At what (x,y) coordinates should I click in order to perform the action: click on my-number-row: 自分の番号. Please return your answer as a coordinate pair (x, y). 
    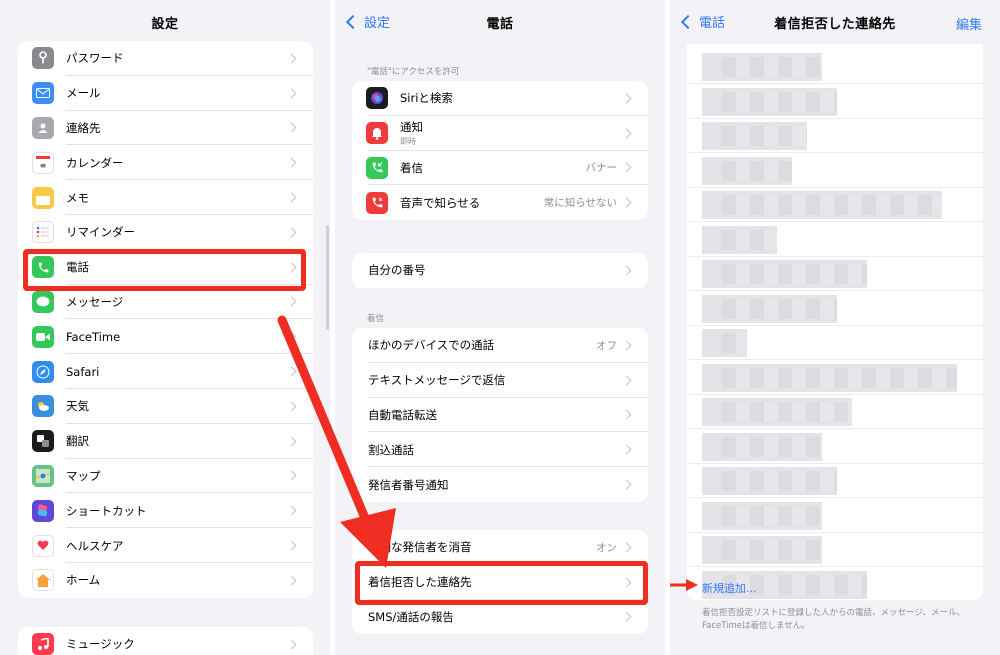
    Looking at the image, I should click on (500, 270).